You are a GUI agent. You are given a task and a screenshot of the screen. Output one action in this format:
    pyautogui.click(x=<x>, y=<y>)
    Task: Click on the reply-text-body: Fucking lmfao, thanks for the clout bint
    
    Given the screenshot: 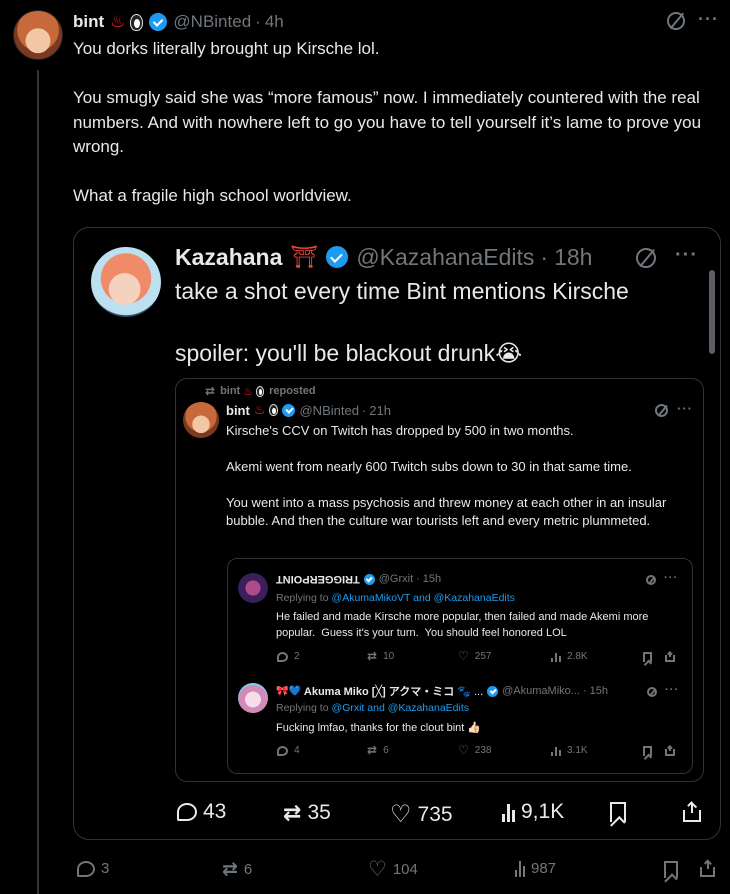 What is the action you would take?
    pyautogui.click(x=370, y=728)
    